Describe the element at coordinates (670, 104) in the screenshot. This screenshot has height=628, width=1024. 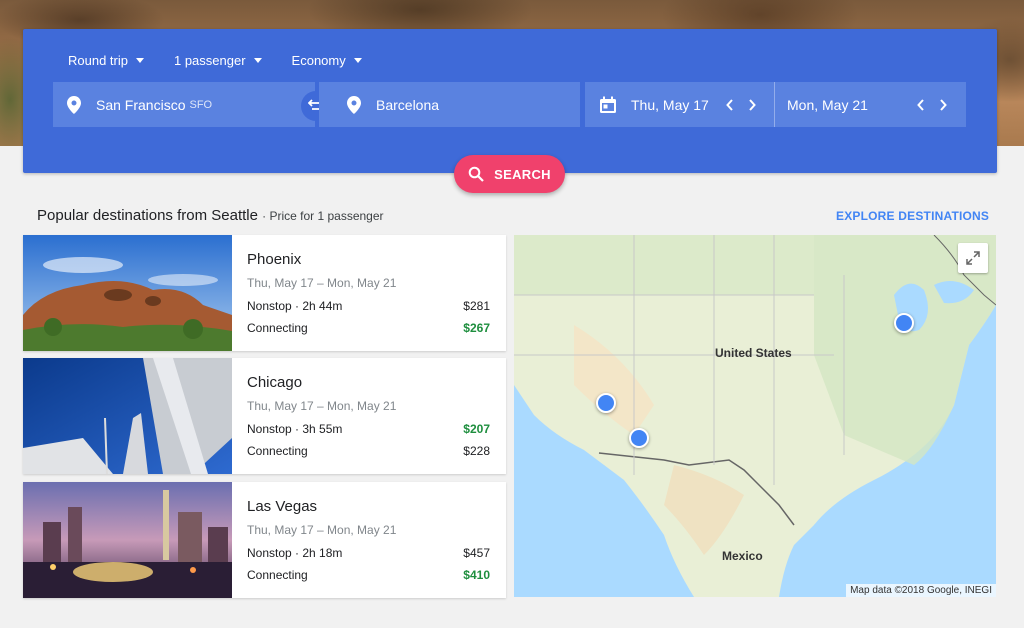
I see `depart-date: Thu, May 17` at that location.